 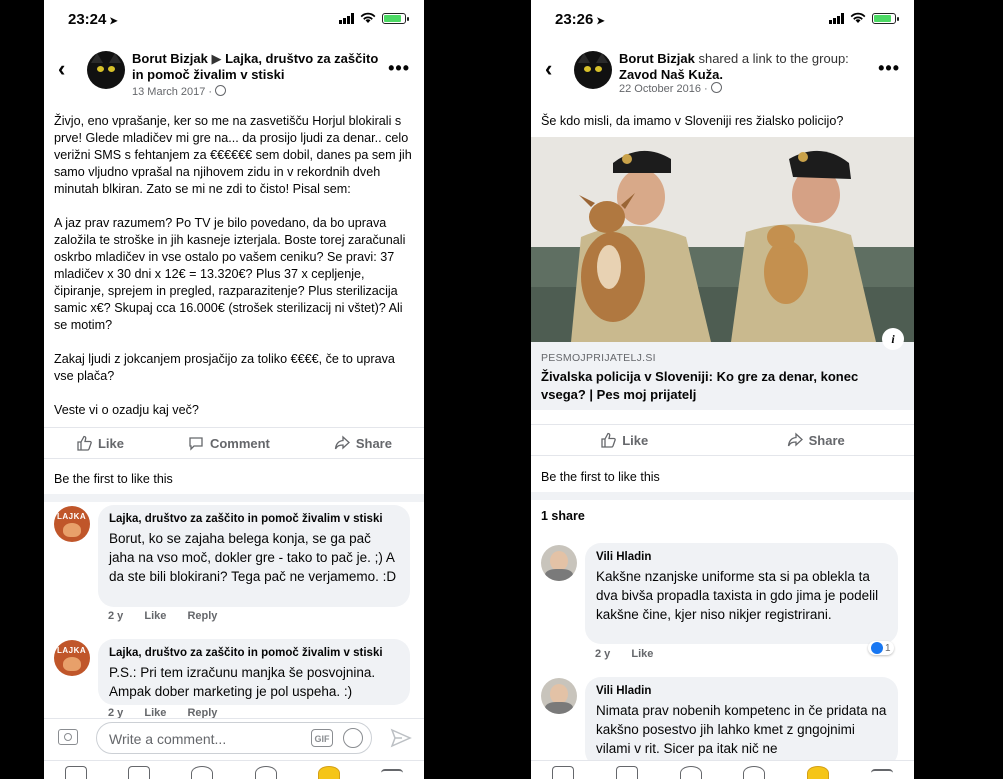 I want to click on share-count: 1 share, so click(x=563, y=516).